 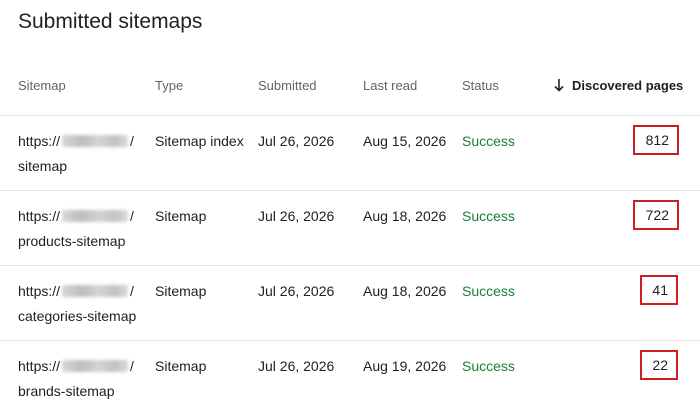 I want to click on sitemap-path: categories-sitemap, so click(x=77, y=316).